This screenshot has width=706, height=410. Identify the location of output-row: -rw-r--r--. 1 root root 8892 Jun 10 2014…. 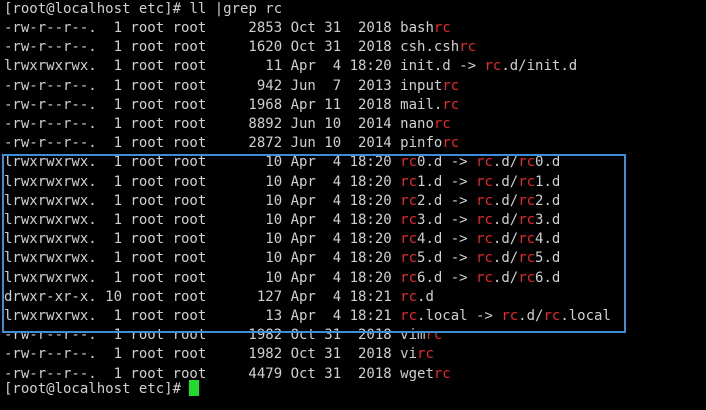
(227, 124).